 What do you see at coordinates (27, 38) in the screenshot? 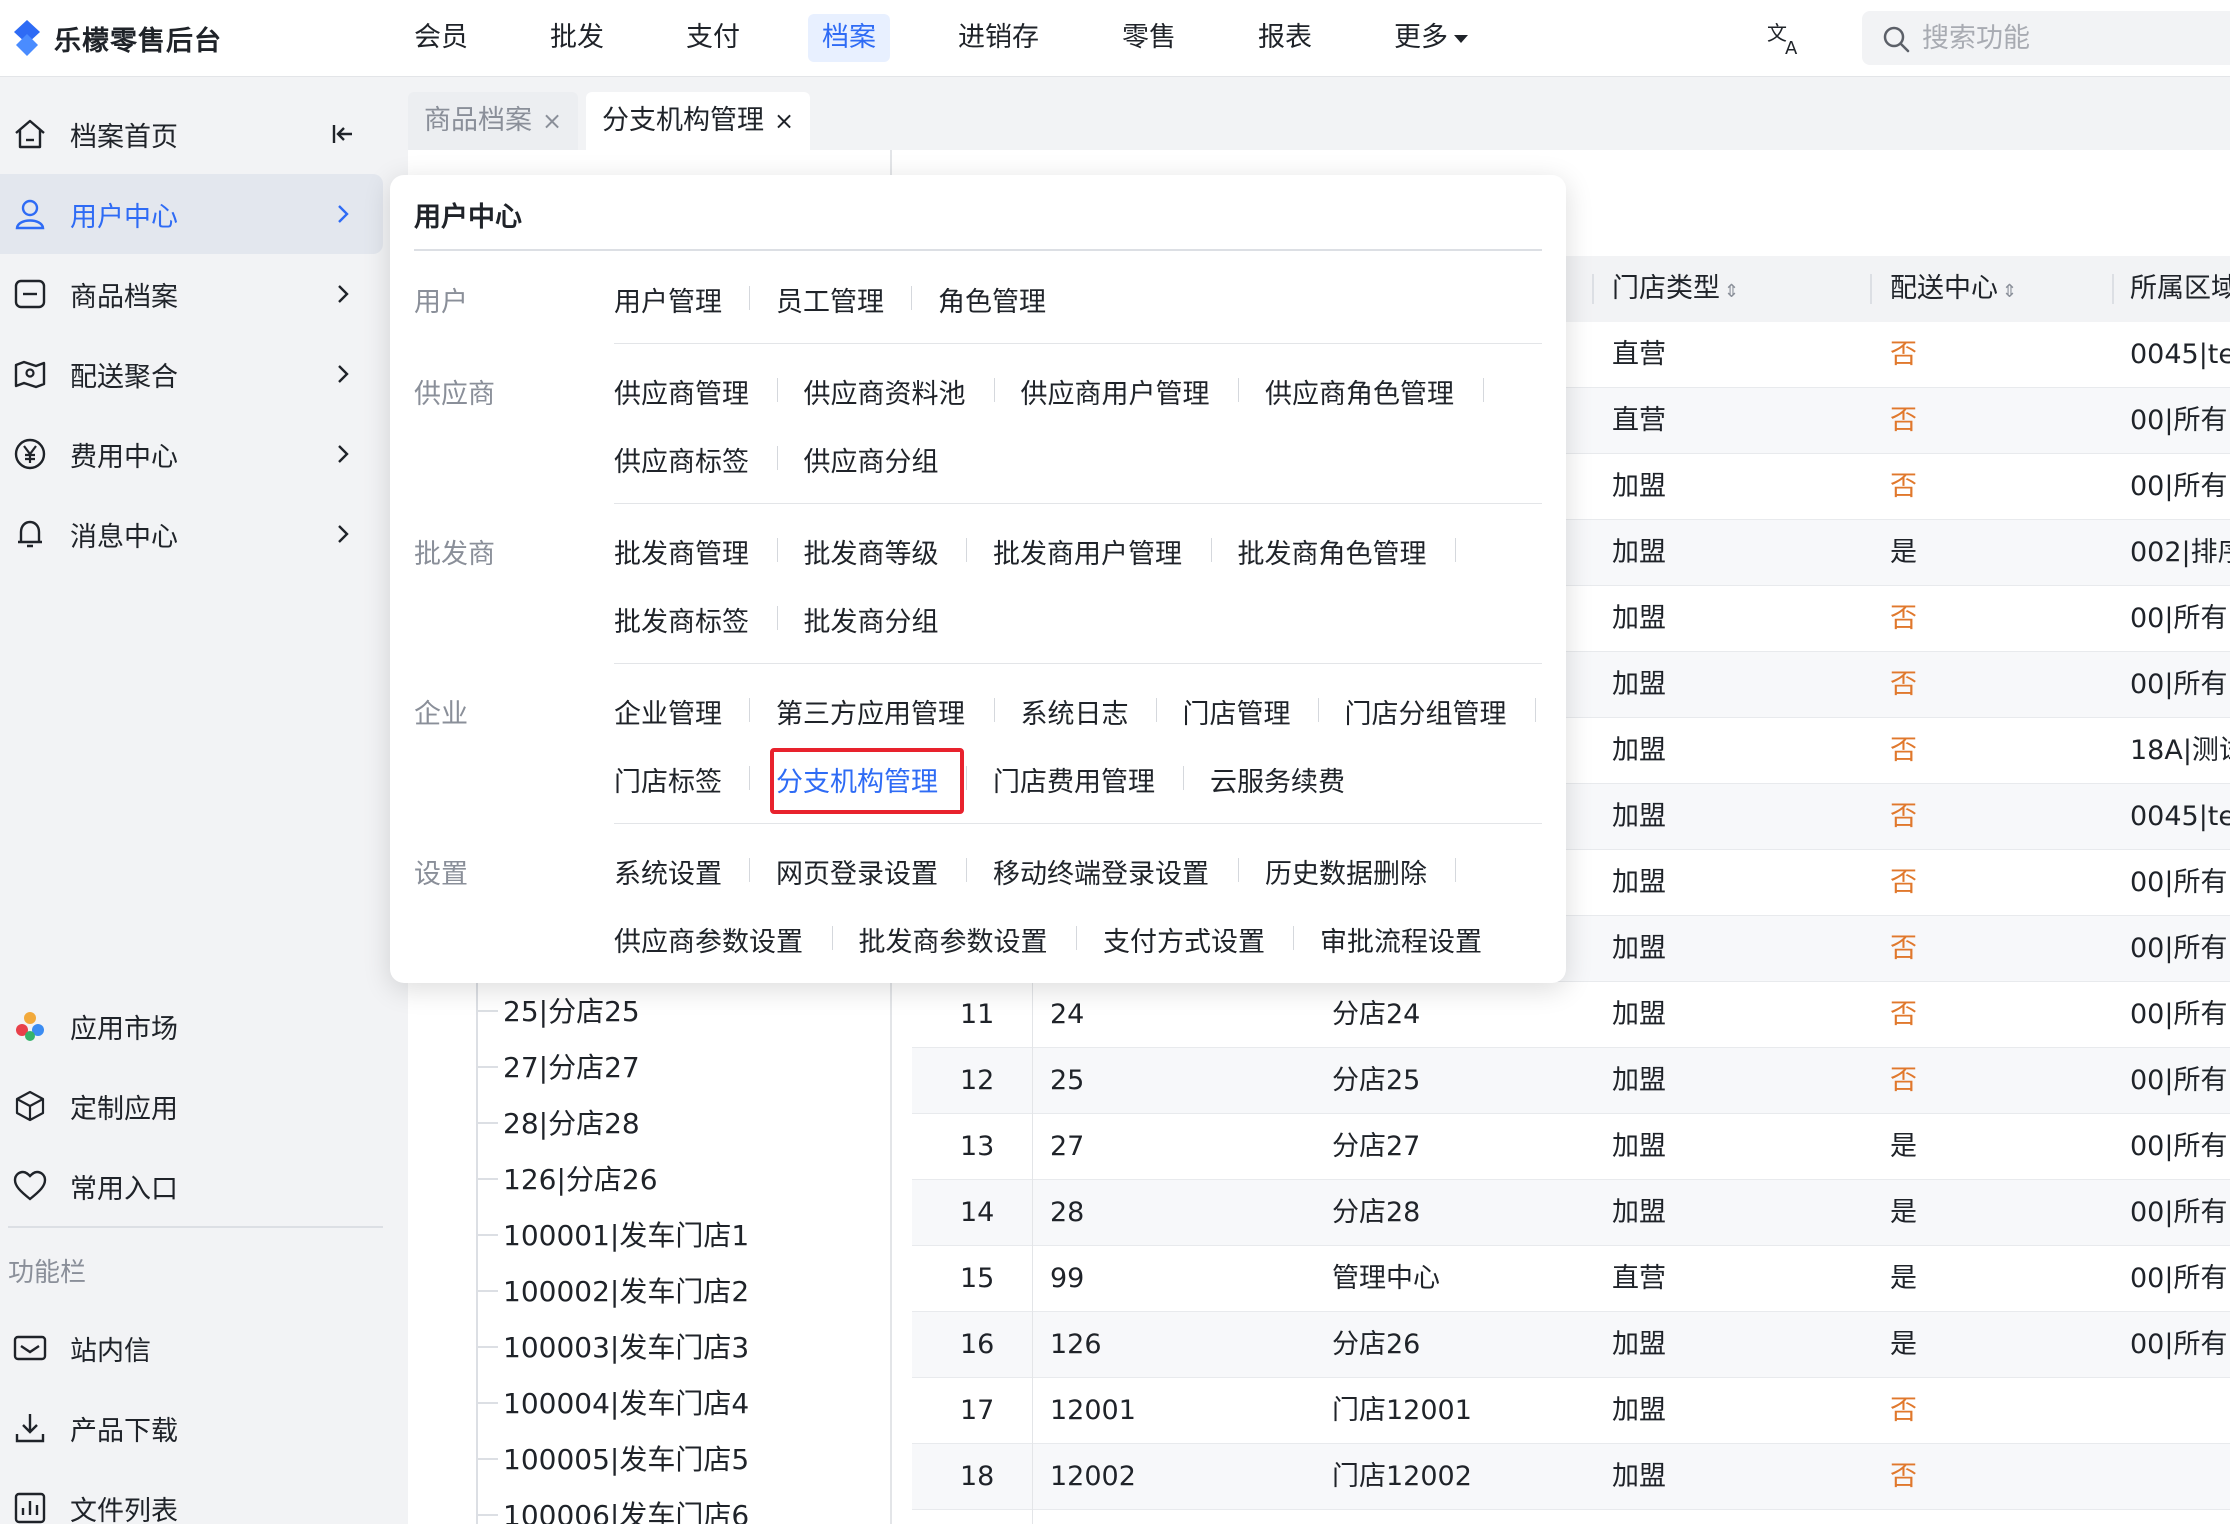
I see `logo-icon` at bounding box center [27, 38].